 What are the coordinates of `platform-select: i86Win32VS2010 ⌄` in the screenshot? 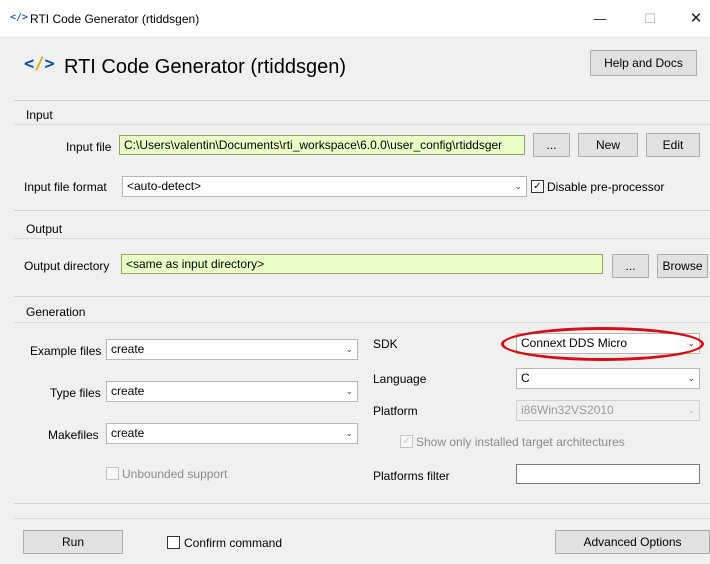 It's located at (608, 410).